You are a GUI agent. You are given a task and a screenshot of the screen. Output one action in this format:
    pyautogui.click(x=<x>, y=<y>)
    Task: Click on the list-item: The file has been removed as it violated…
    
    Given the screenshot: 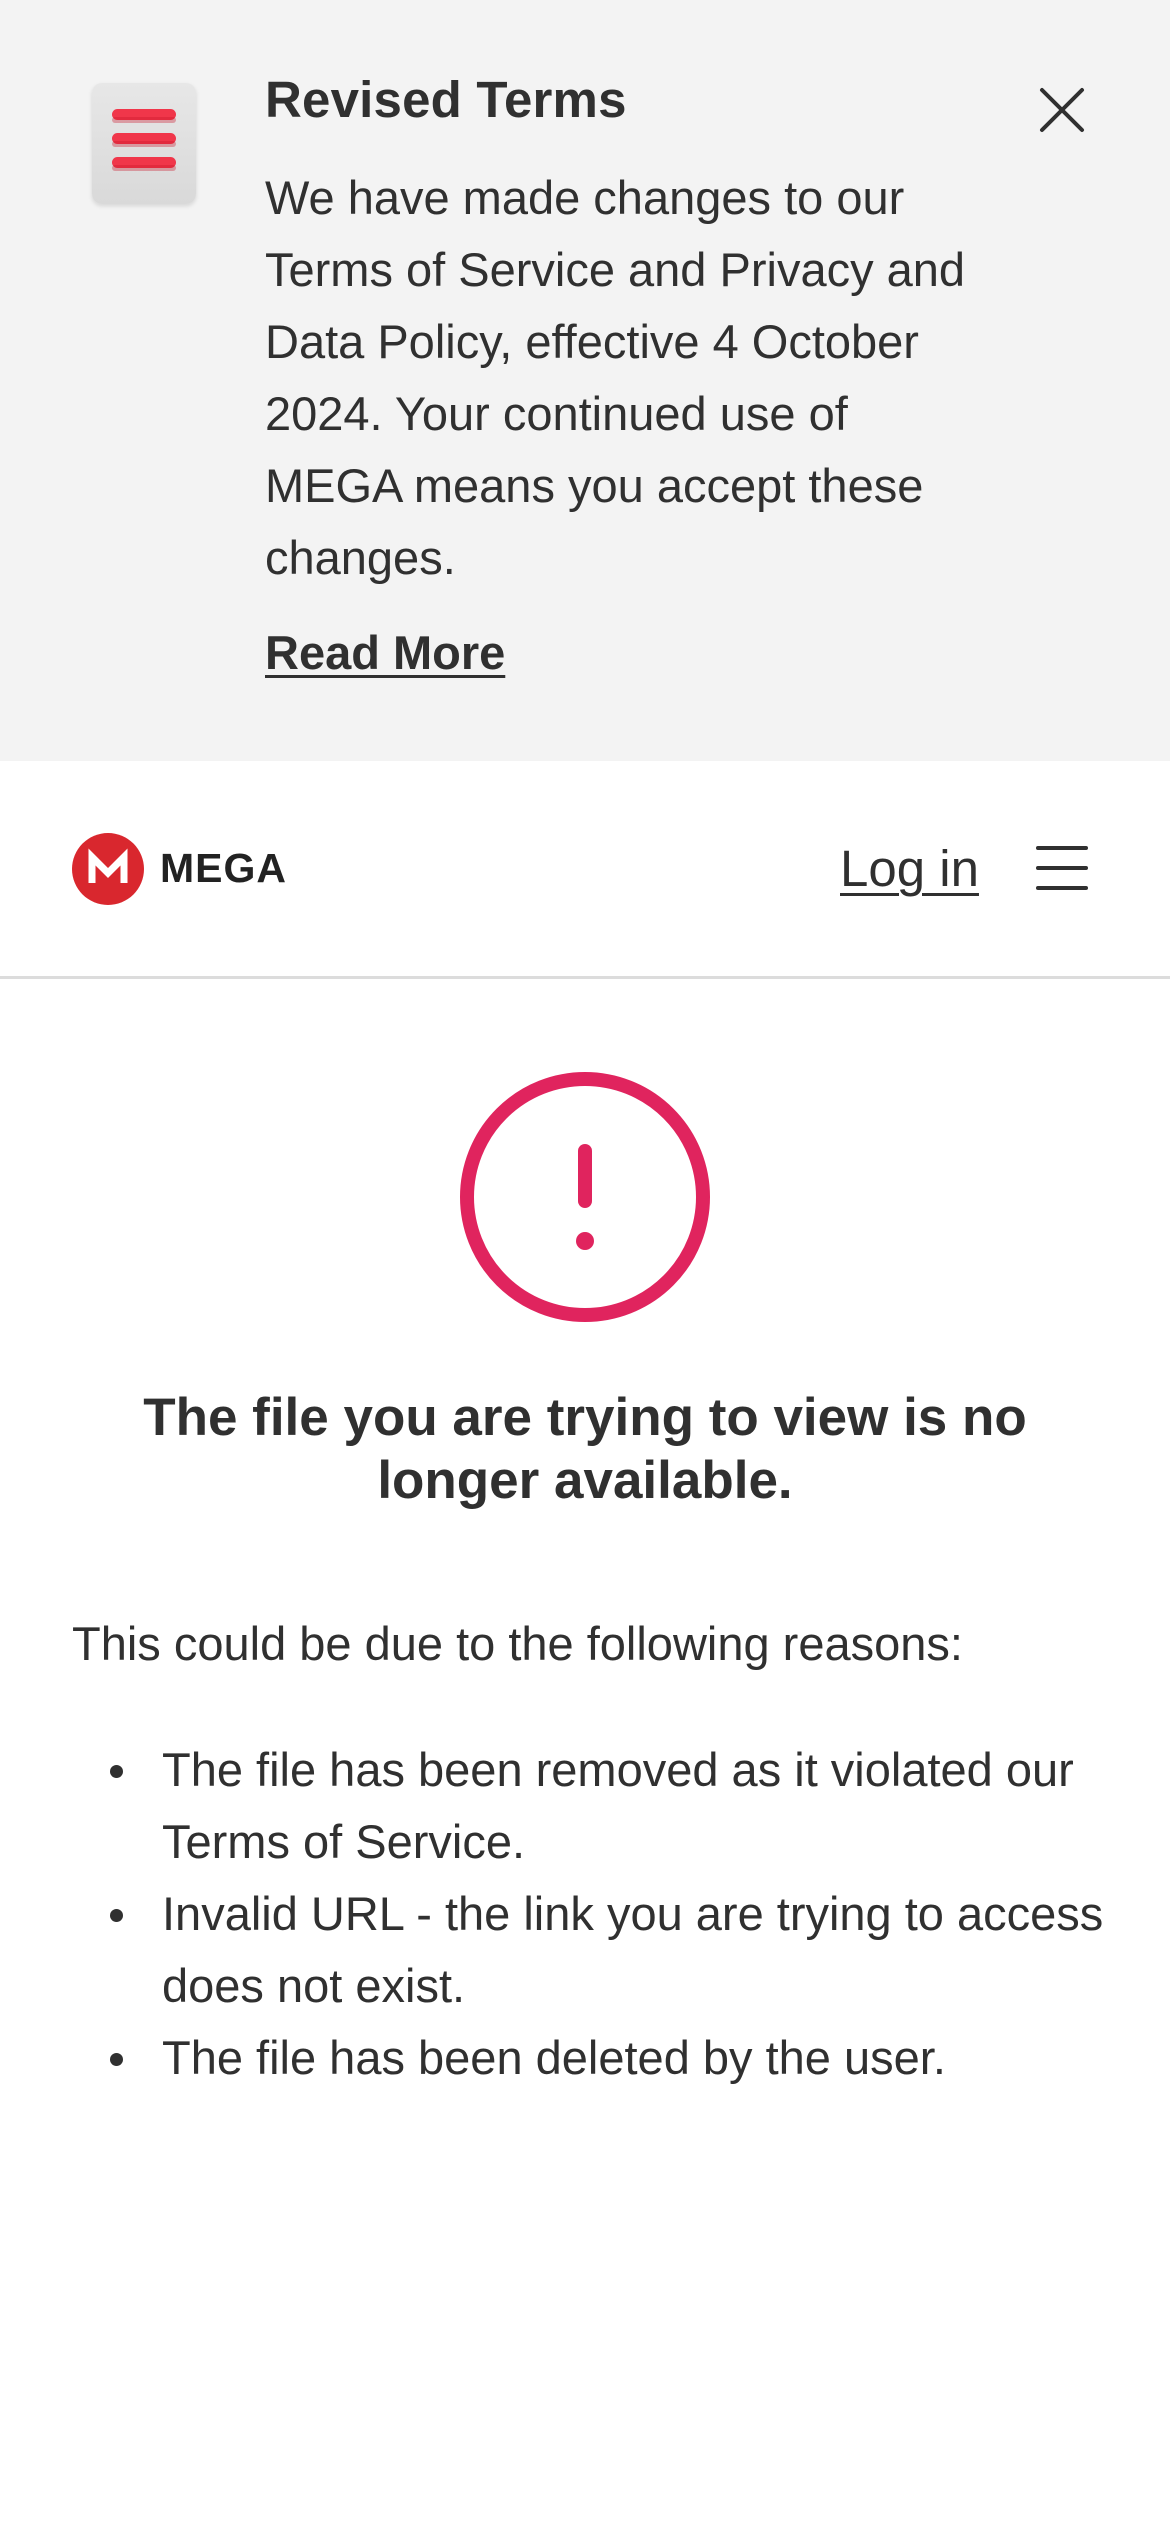 What is the action you would take?
    pyautogui.click(x=592, y=1806)
    